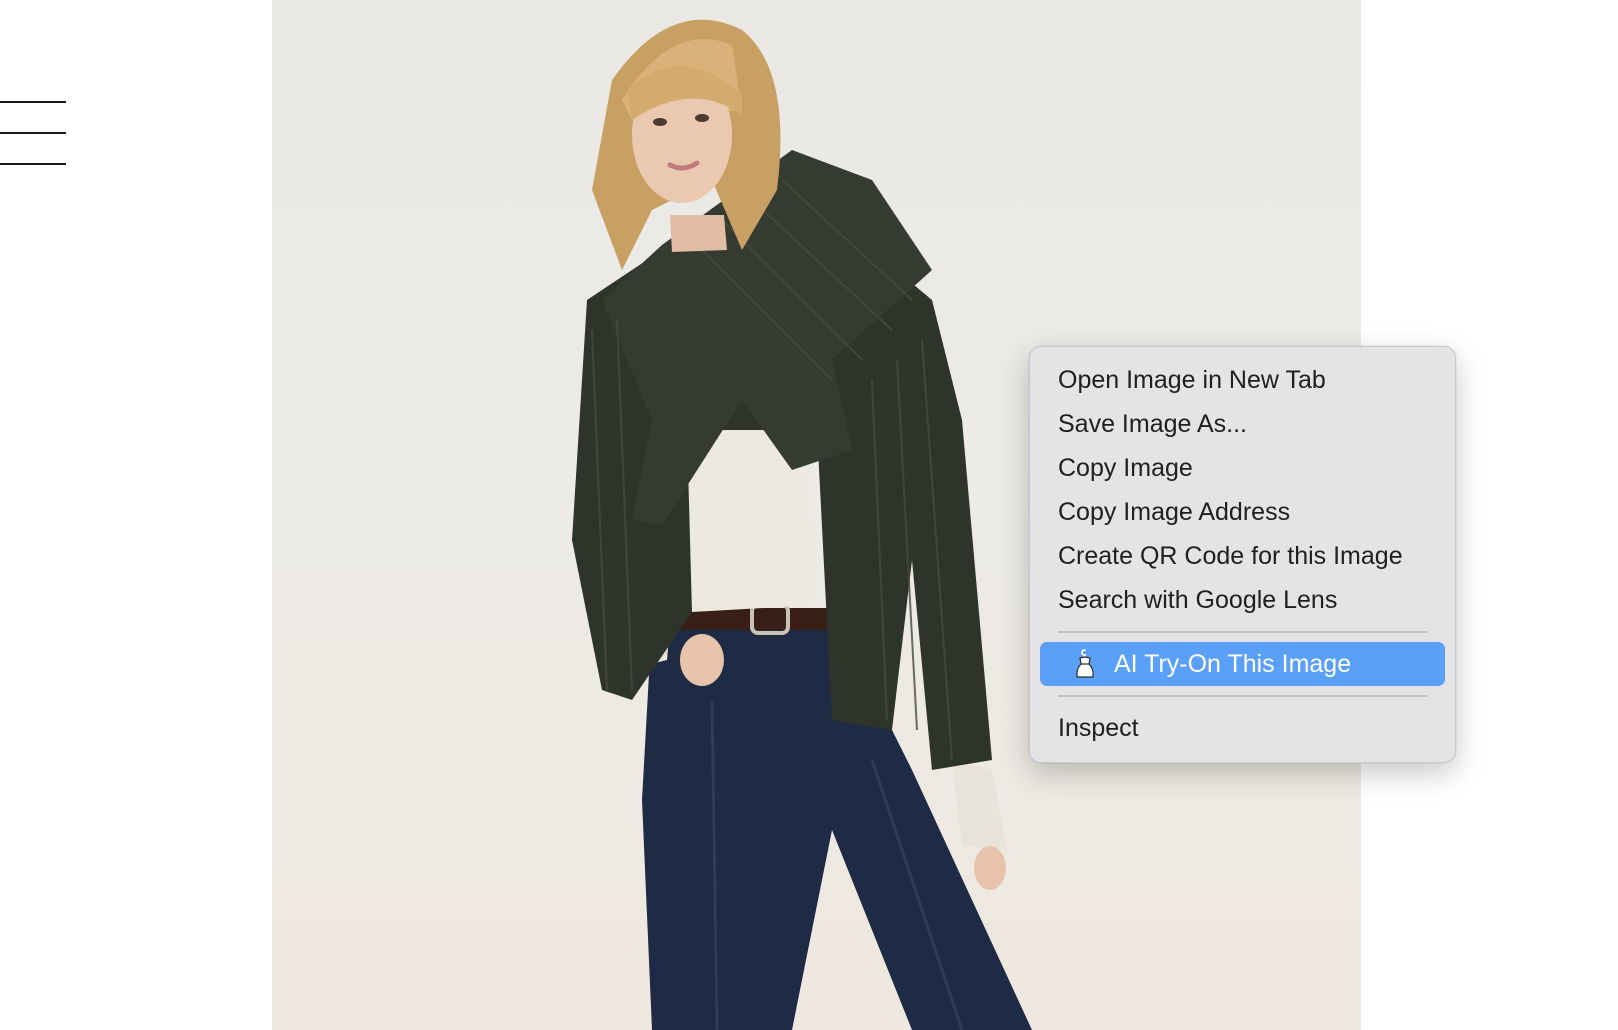  I want to click on menu-item-inspect: Inspect, so click(1242, 728).